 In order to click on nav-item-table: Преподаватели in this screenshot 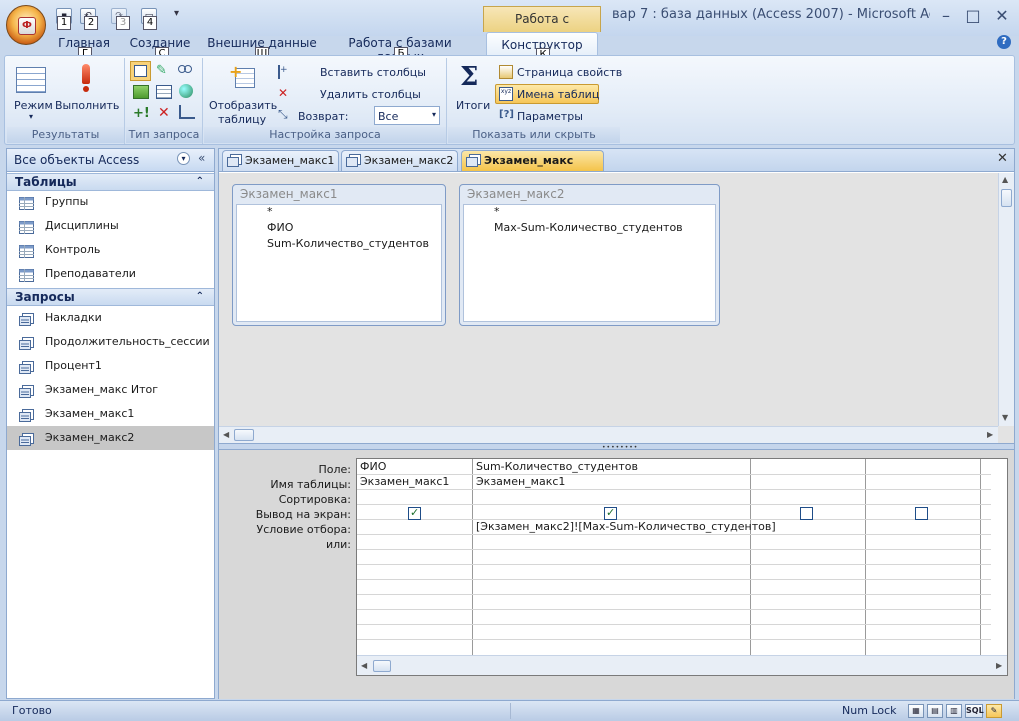, I will do `click(110, 274)`.